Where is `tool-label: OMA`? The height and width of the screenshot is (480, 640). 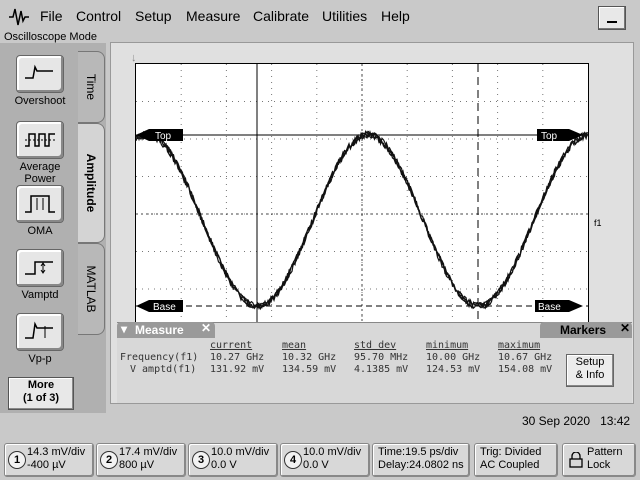
tool-label: OMA is located at coordinates (40, 231).